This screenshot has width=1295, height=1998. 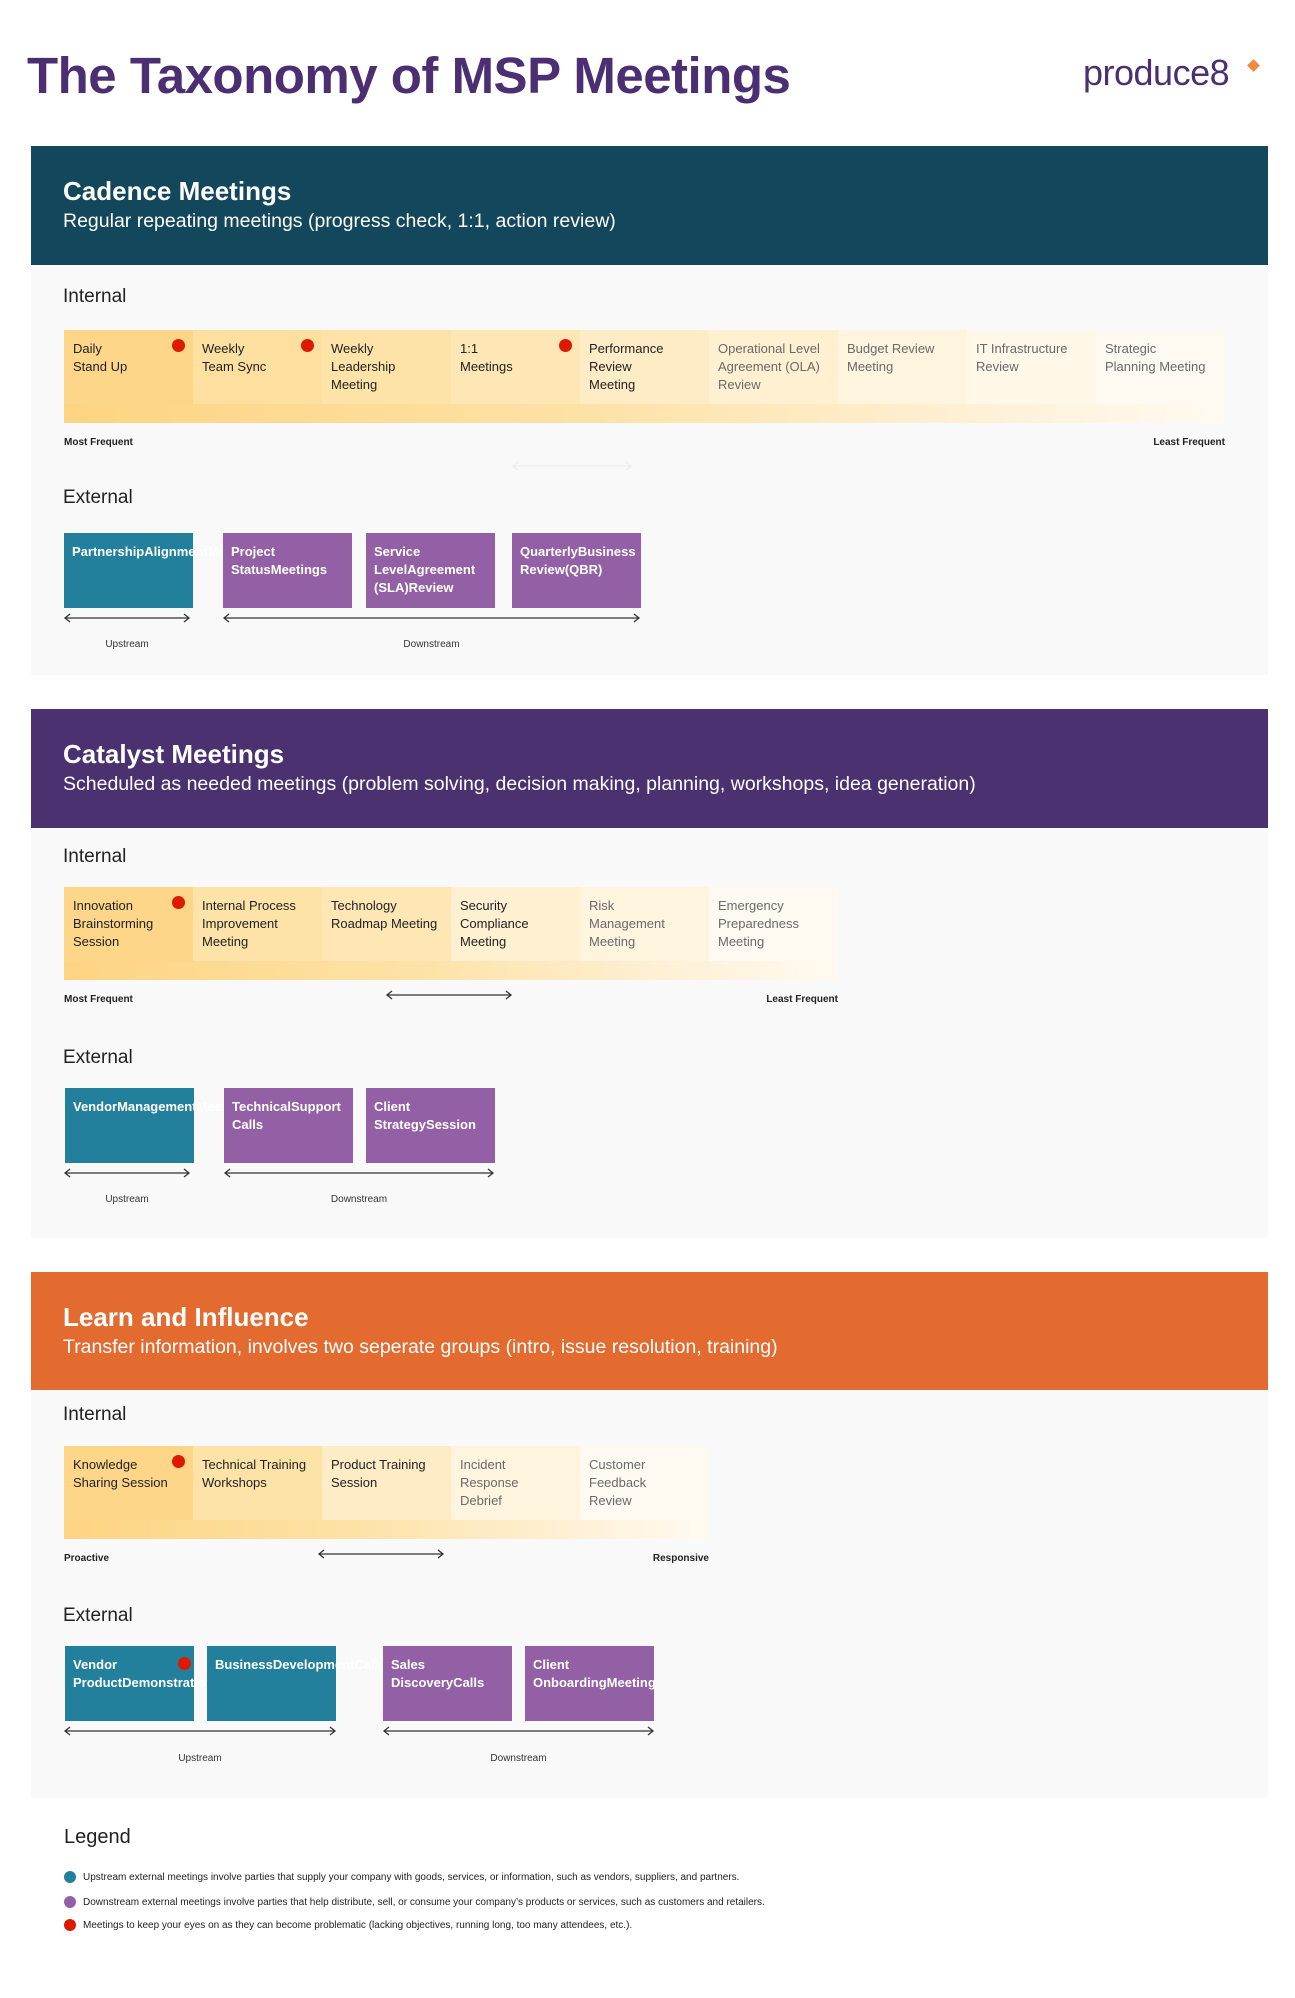 What do you see at coordinates (87, 348) in the screenshot?
I see `card-label-line: Daily` at bounding box center [87, 348].